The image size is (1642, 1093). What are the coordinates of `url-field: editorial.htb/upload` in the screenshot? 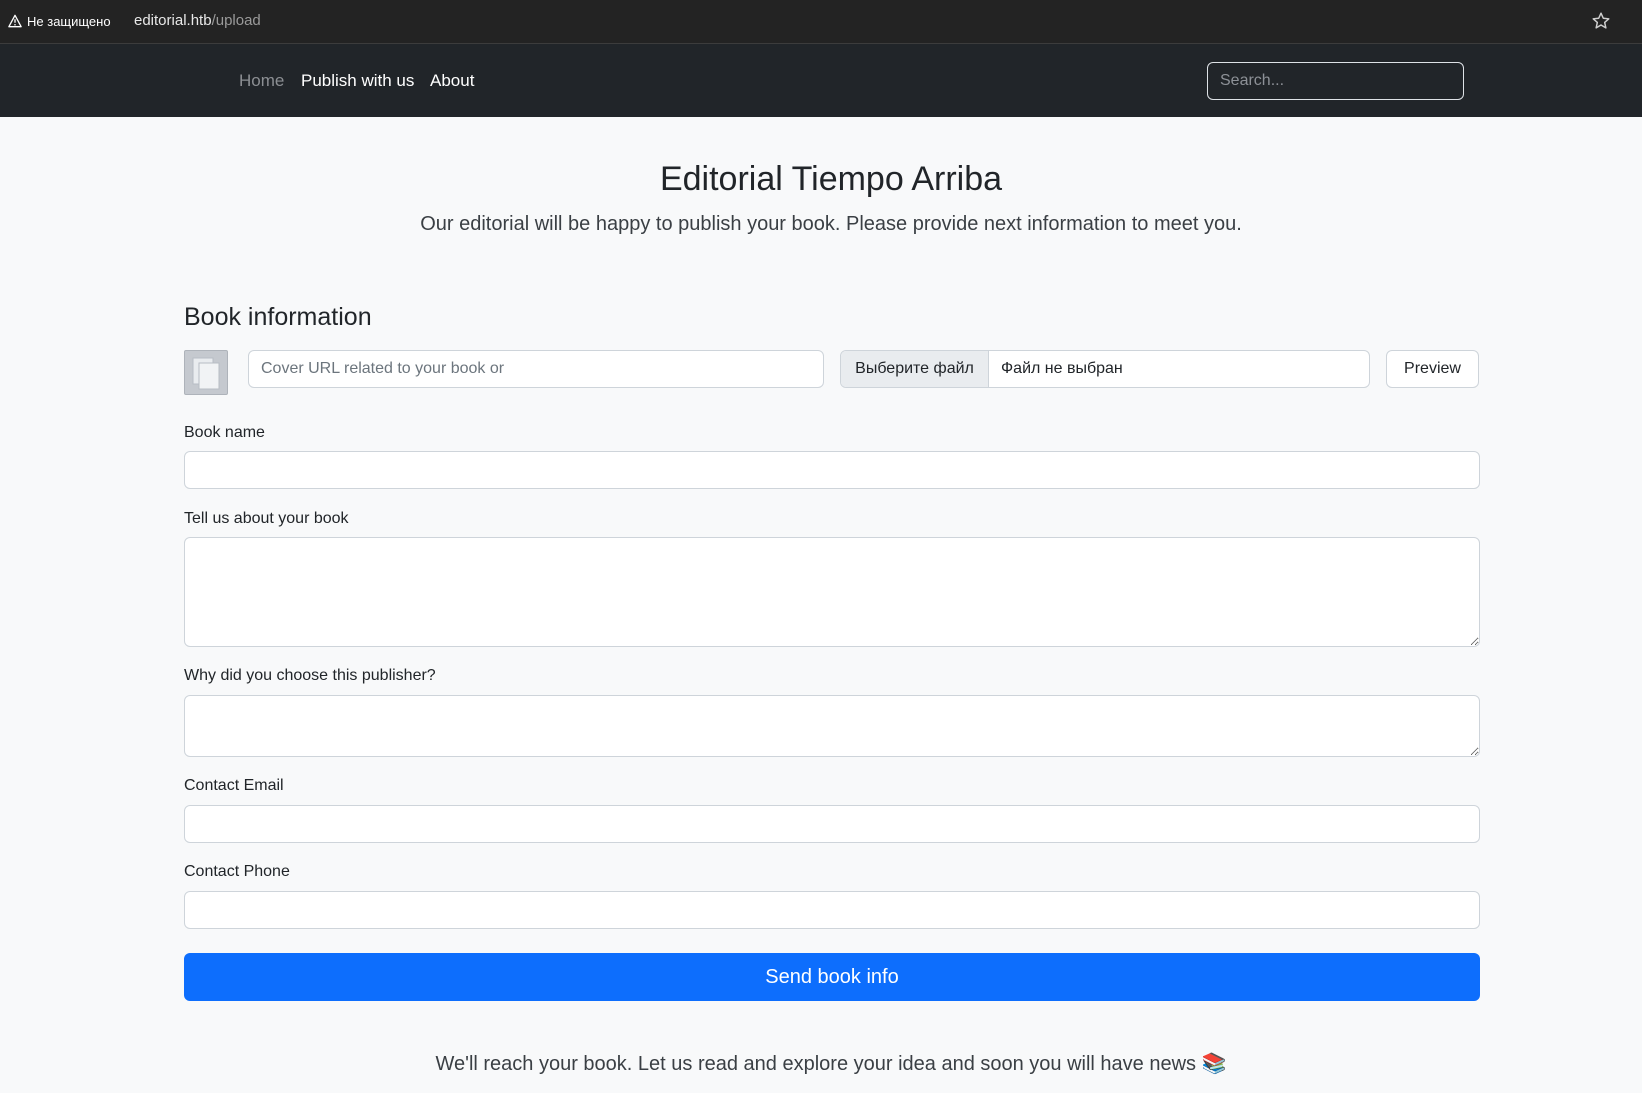 It's located at (197, 21).